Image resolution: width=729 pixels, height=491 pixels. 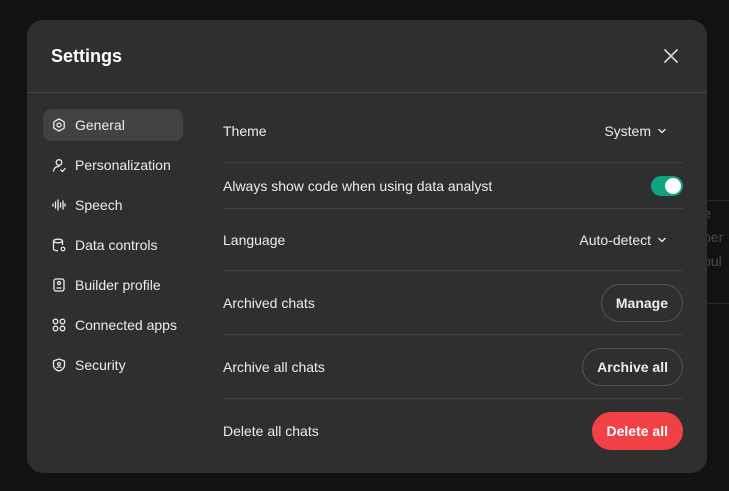 I want to click on theme-label: Theme, so click(x=245, y=131).